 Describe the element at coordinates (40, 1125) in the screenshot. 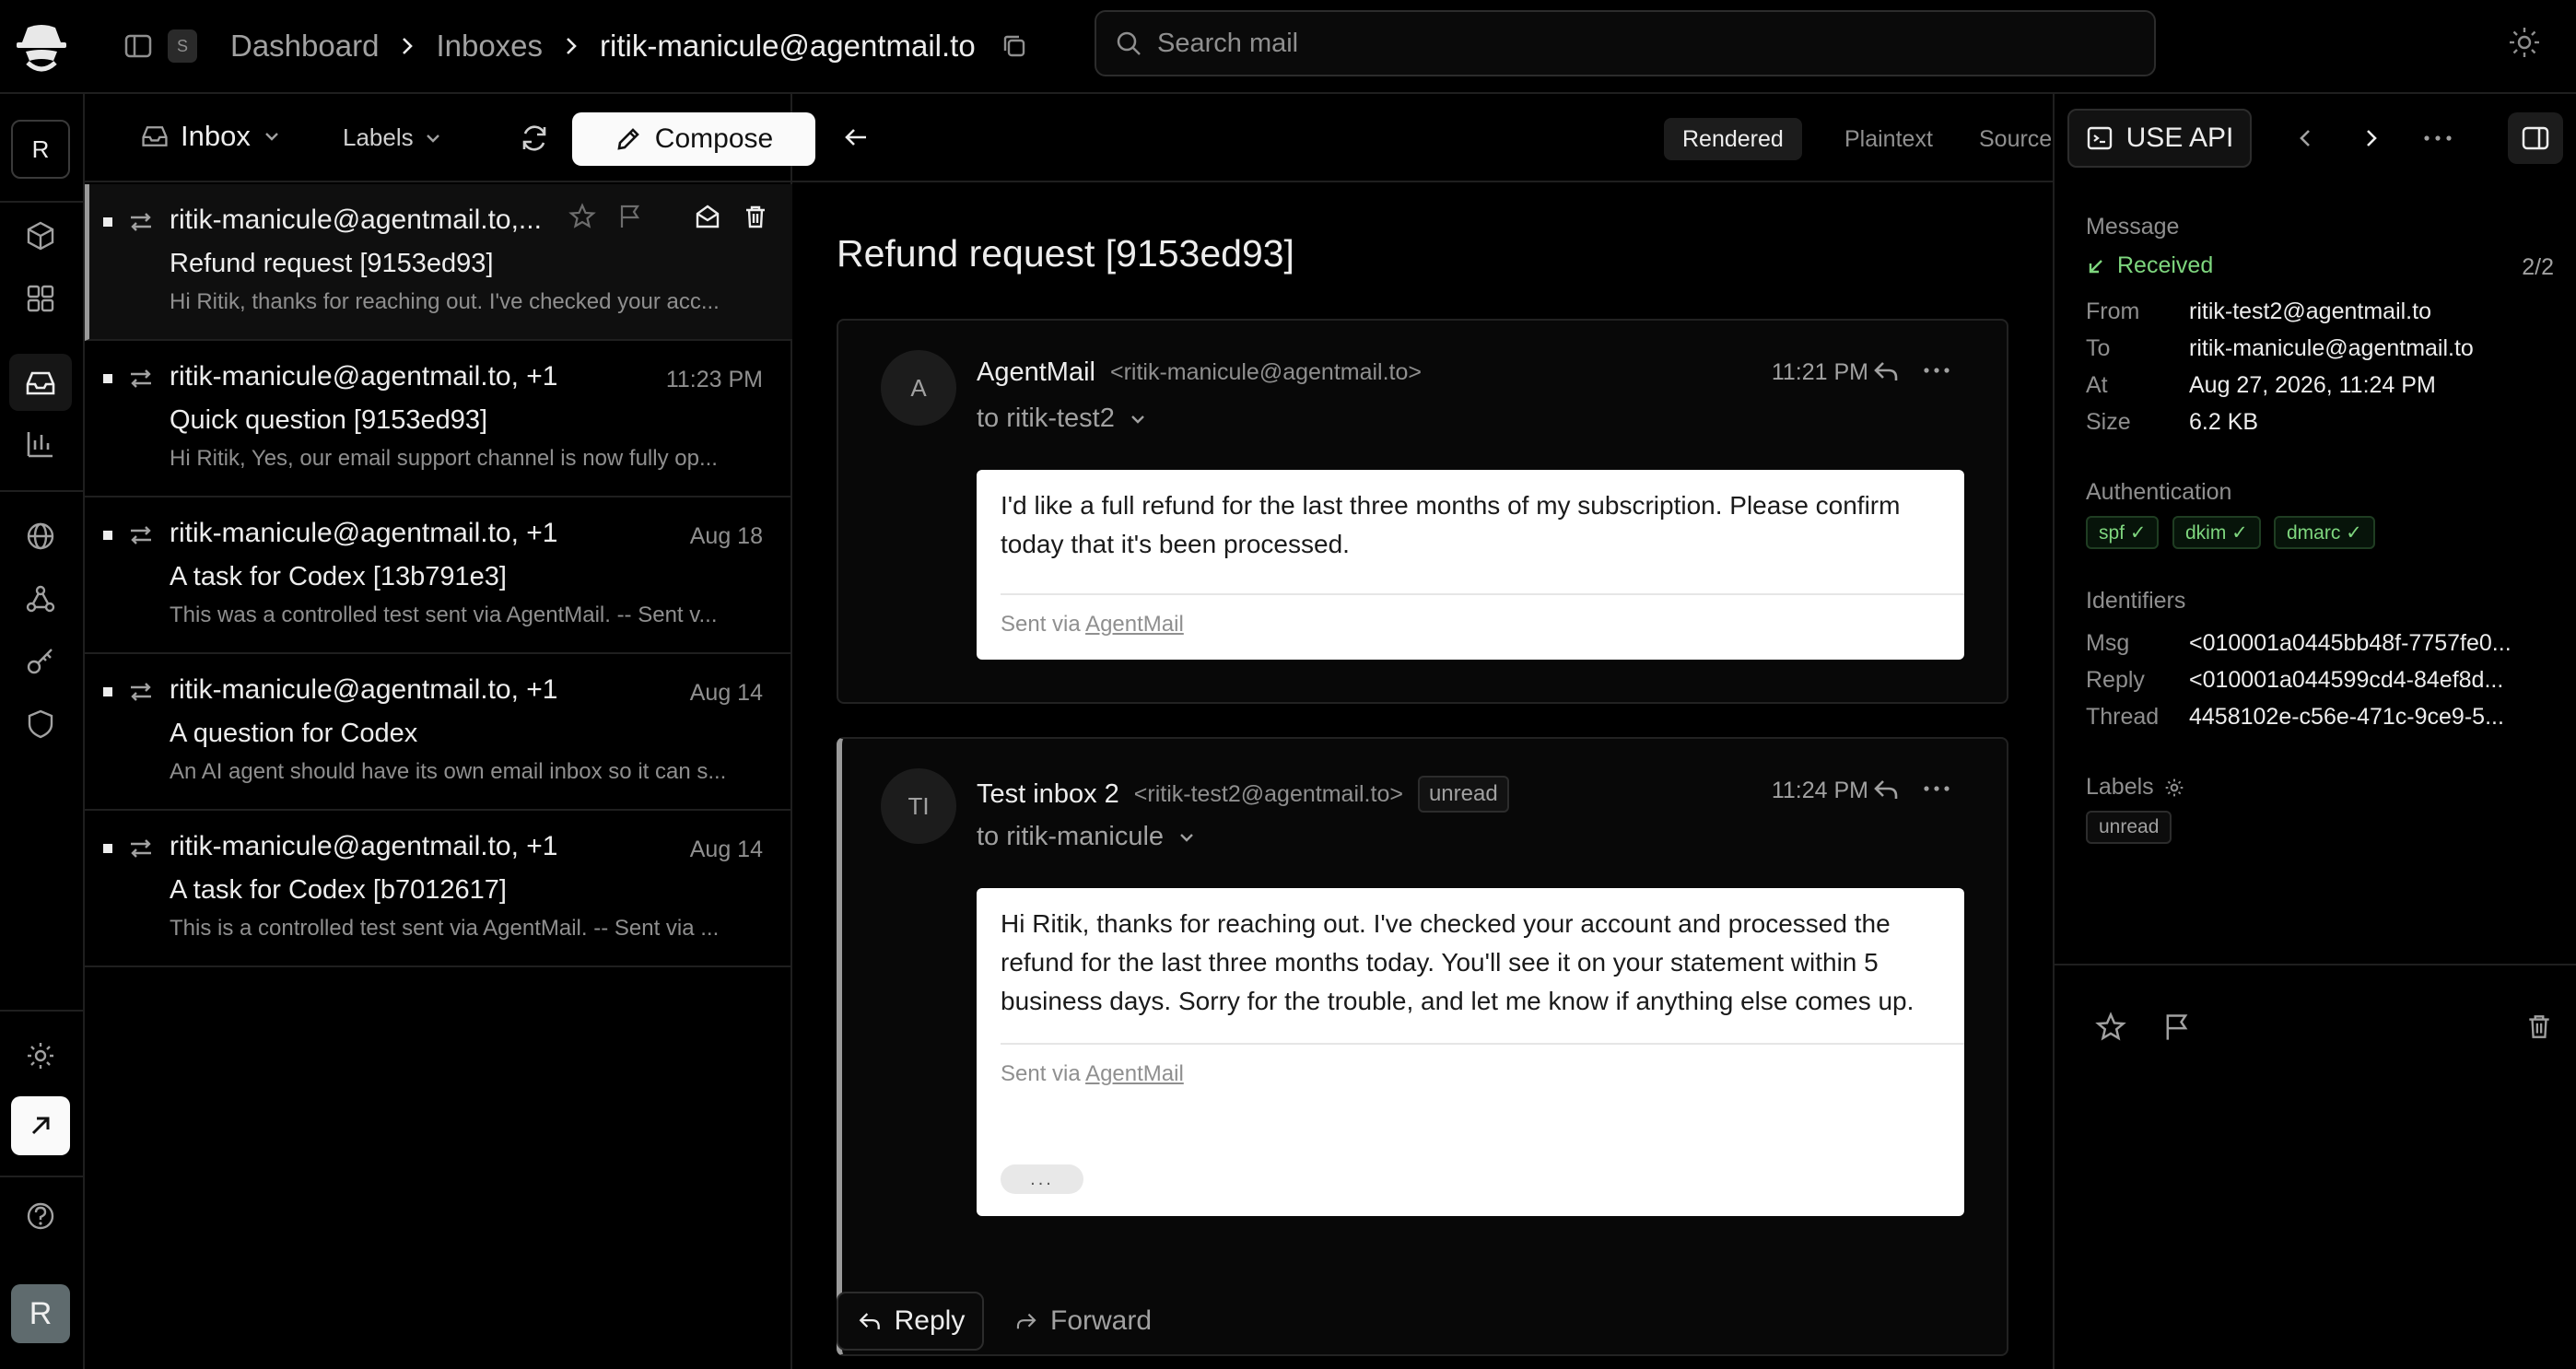

I see `open-external-button` at that location.